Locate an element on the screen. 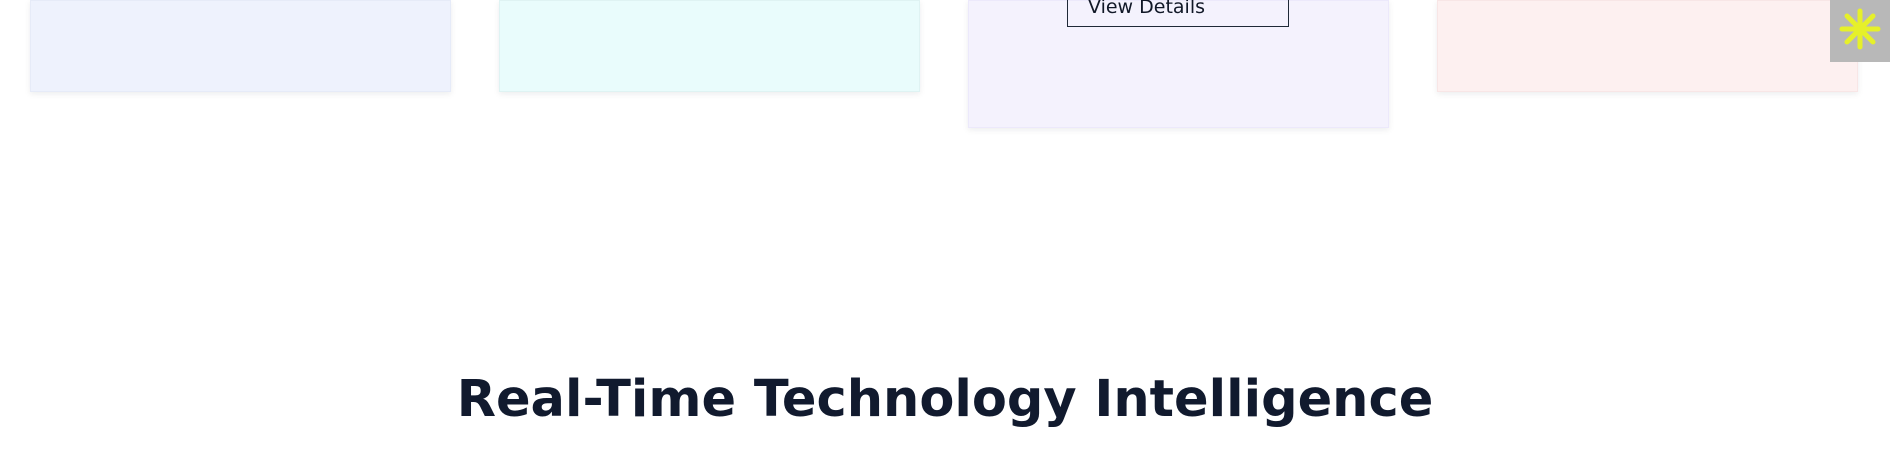  section-title: Real-Time Technology Intelligence is located at coordinates (945, 399).